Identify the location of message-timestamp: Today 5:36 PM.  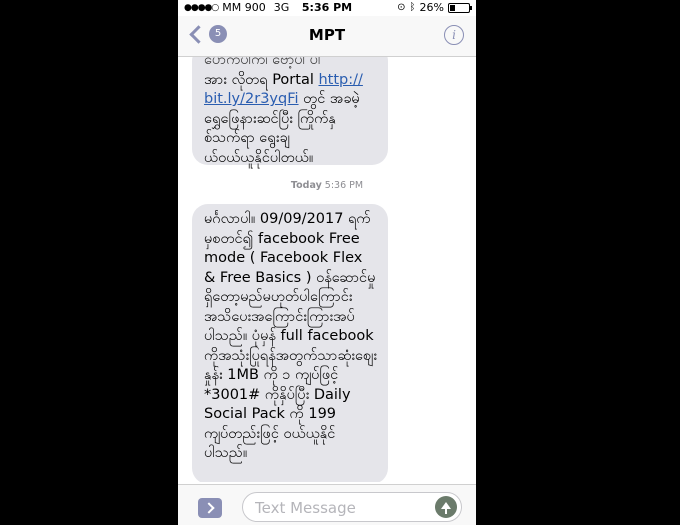
(327, 185).